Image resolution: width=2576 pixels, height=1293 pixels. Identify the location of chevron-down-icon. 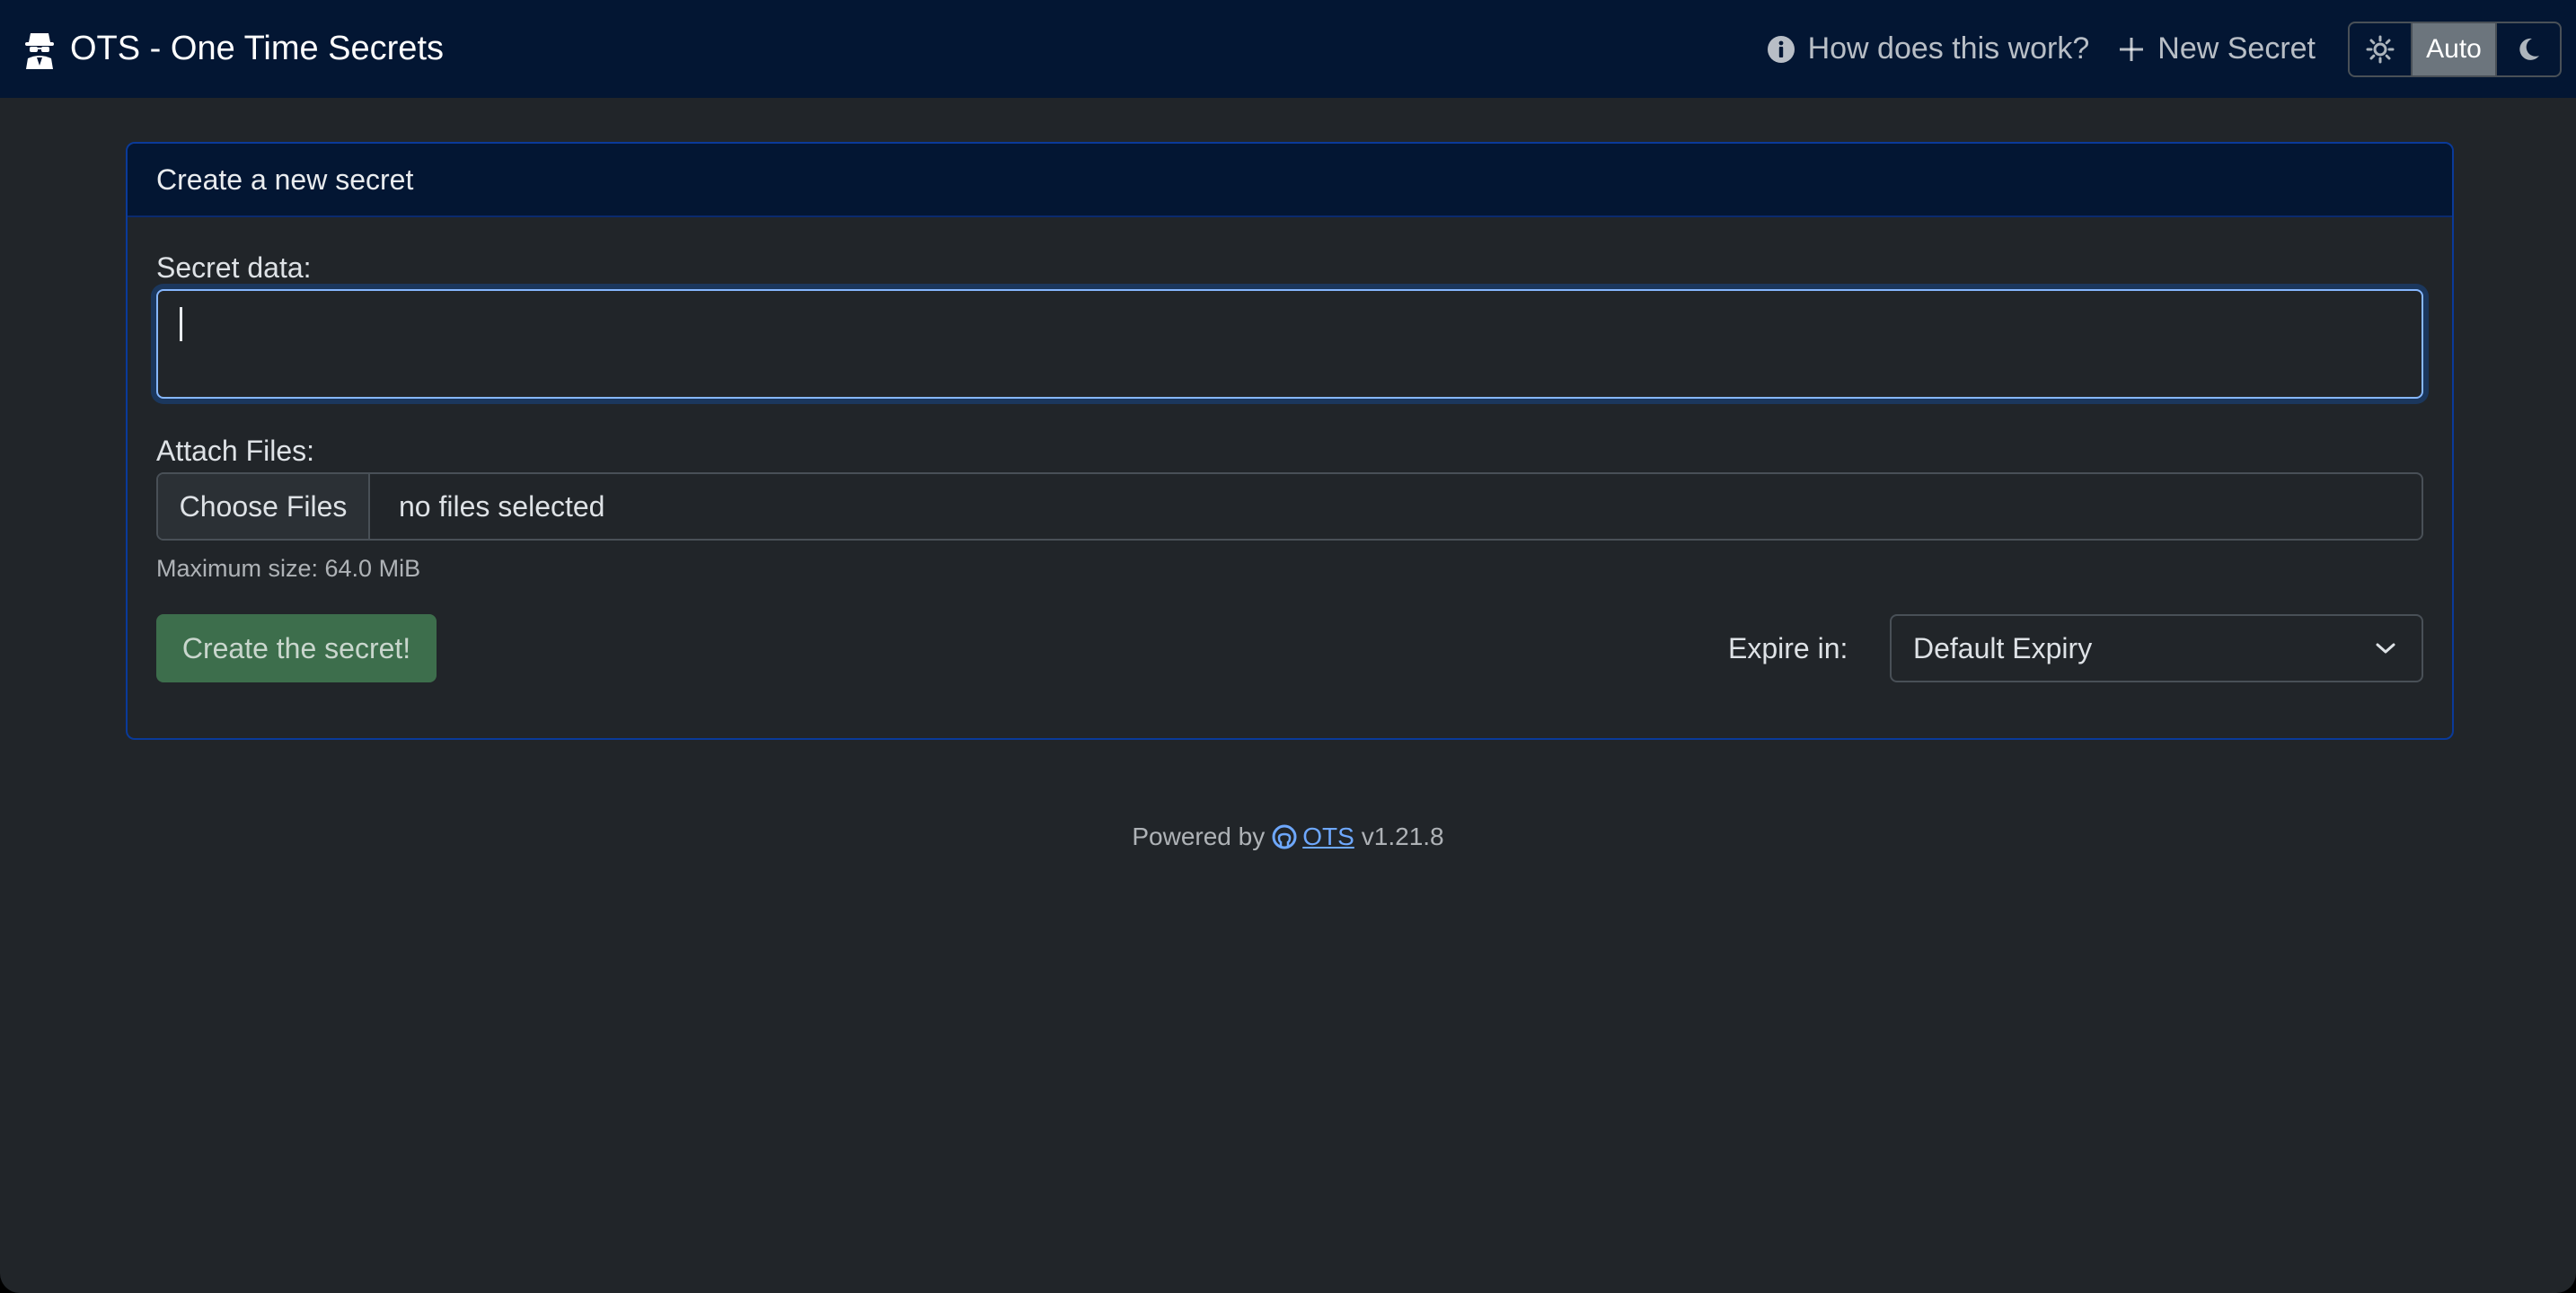
(2385, 648).